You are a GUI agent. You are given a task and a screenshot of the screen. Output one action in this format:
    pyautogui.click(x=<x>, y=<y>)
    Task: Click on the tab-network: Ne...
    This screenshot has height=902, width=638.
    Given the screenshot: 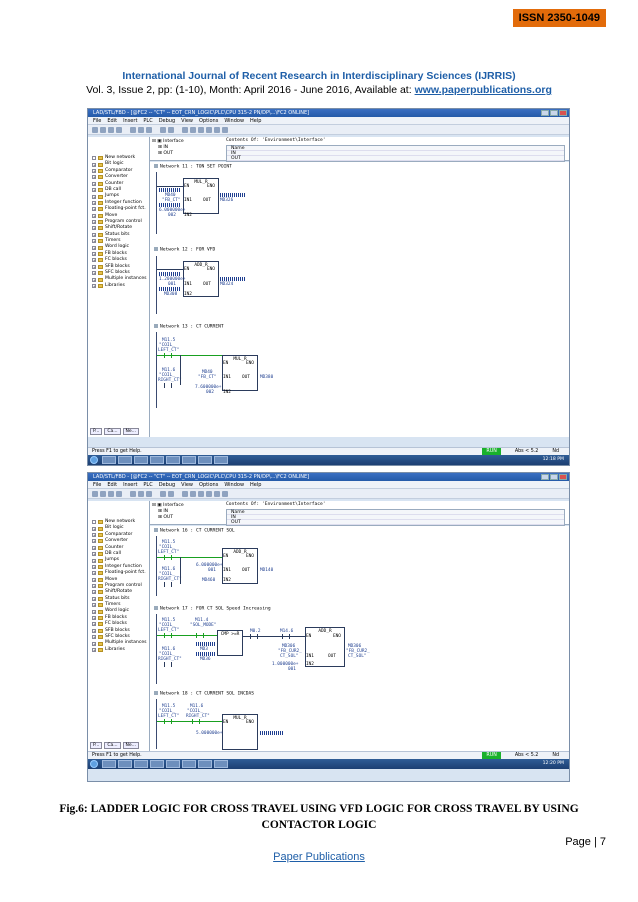 What is the action you would take?
    pyautogui.click(x=130, y=745)
    